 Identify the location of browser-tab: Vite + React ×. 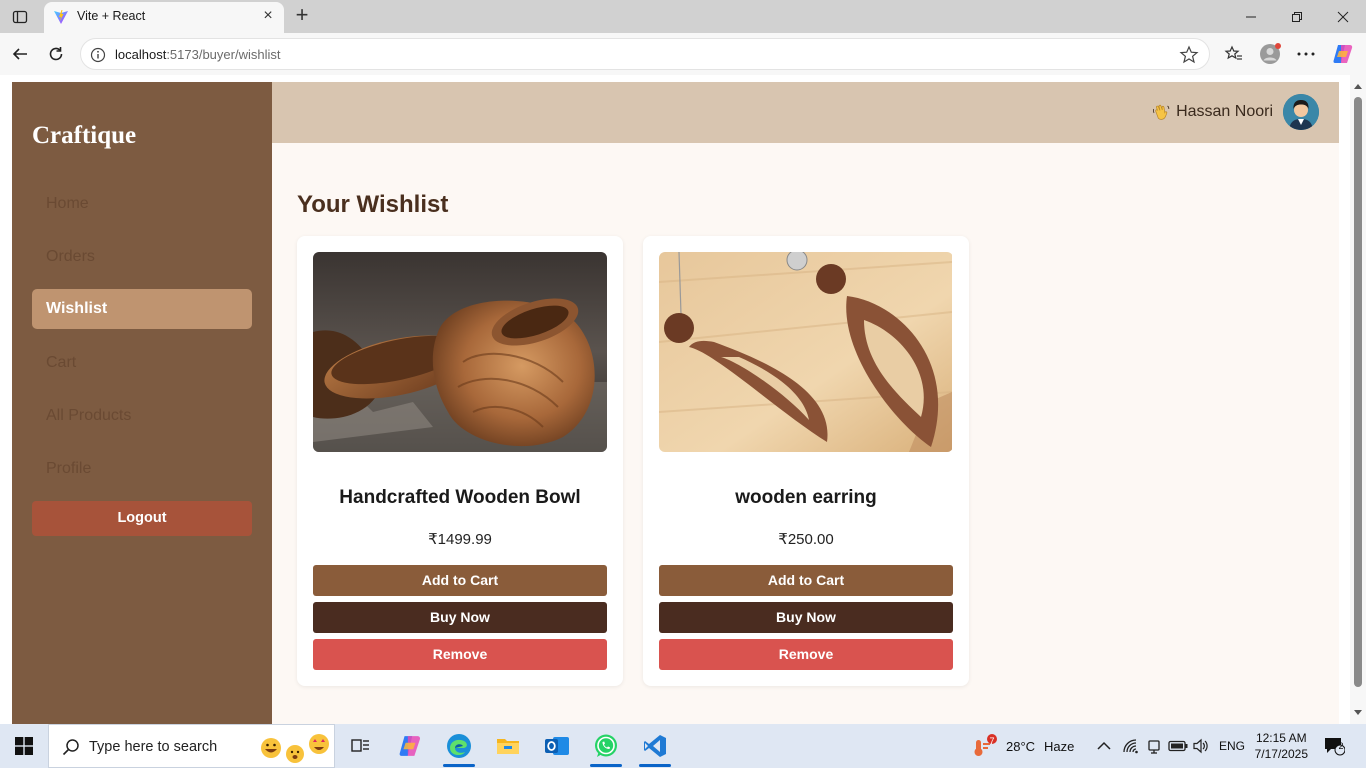
(164, 17).